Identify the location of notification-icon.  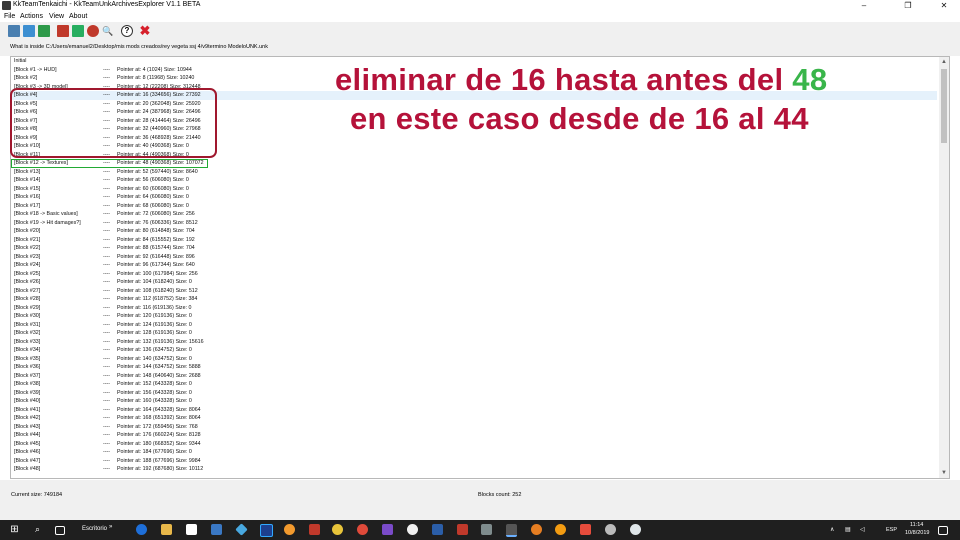
(943, 530).